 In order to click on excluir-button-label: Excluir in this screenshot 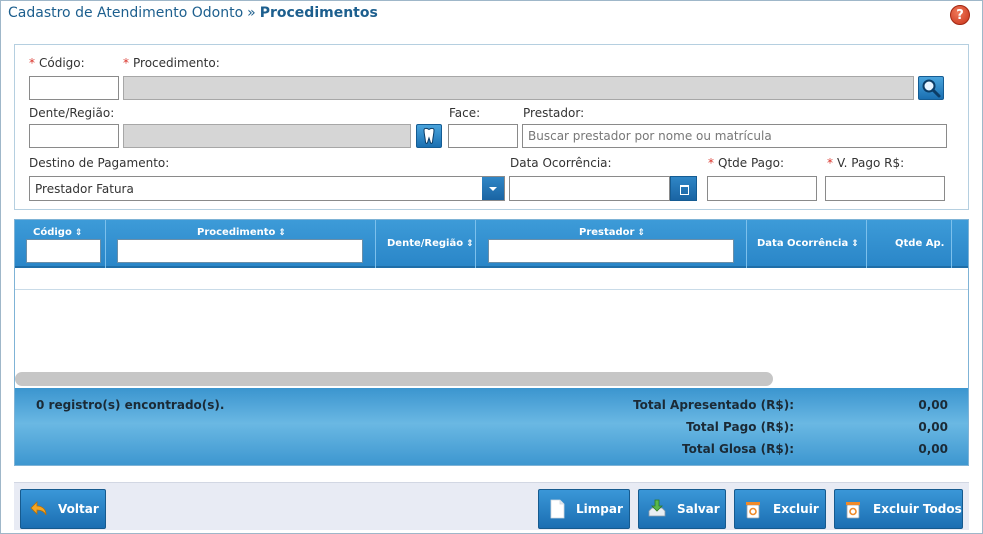, I will do `click(796, 509)`.